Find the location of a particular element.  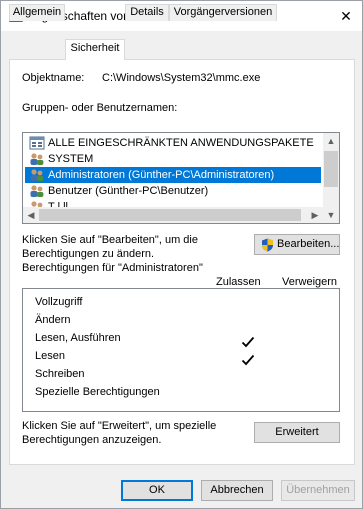

permission-row: Spezielle Berechtigungen is located at coordinates (97, 392).